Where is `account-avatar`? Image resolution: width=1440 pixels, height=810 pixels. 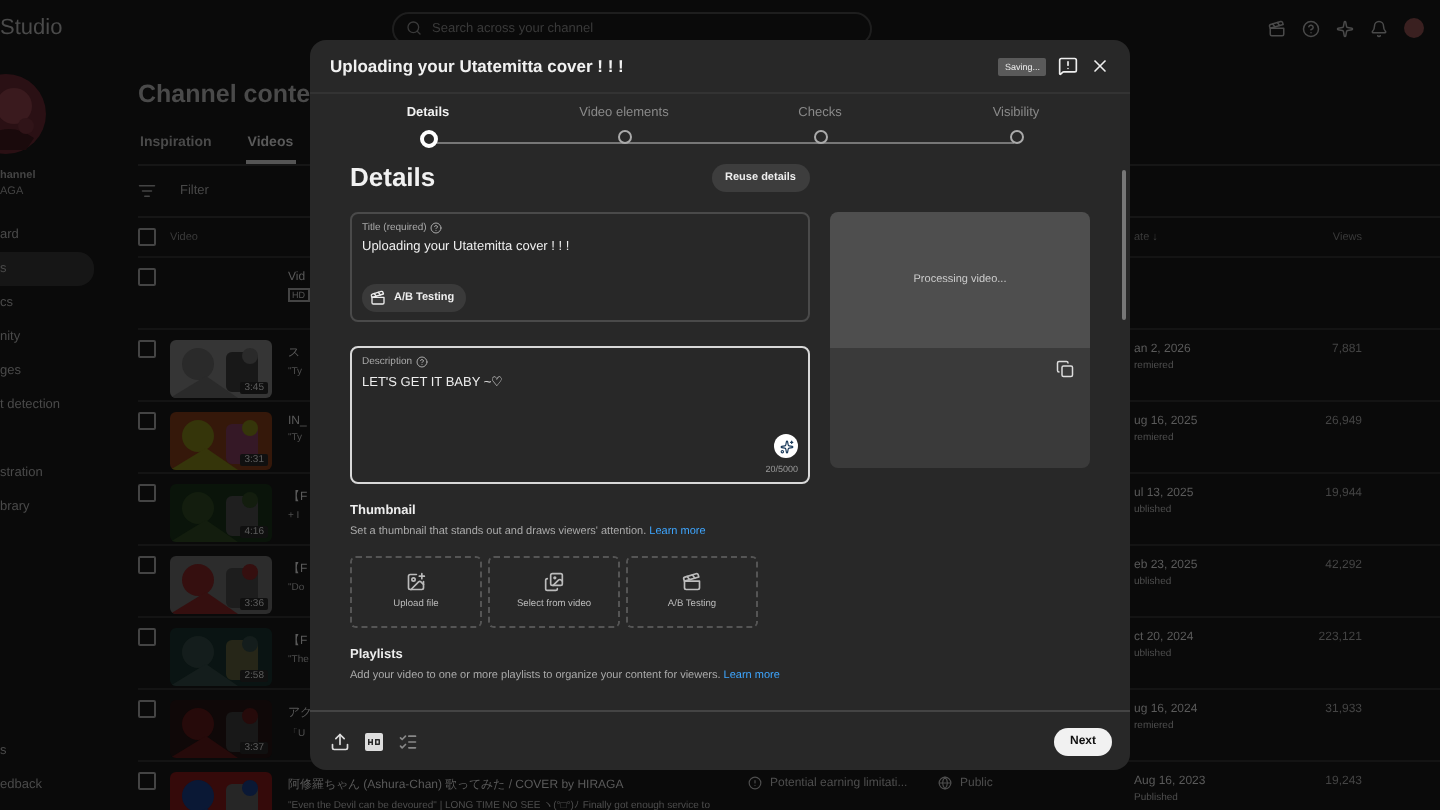
account-avatar is located at coordinates (1414, 28).